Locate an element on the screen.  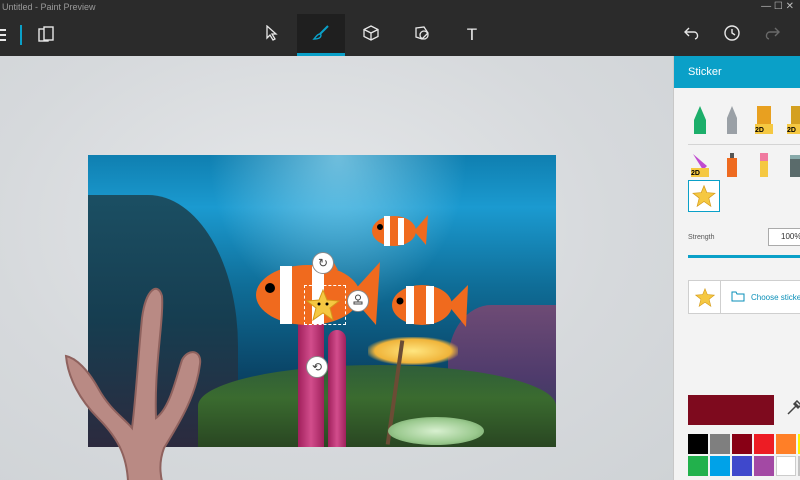
history-icon is located at coordinates (732, 35).